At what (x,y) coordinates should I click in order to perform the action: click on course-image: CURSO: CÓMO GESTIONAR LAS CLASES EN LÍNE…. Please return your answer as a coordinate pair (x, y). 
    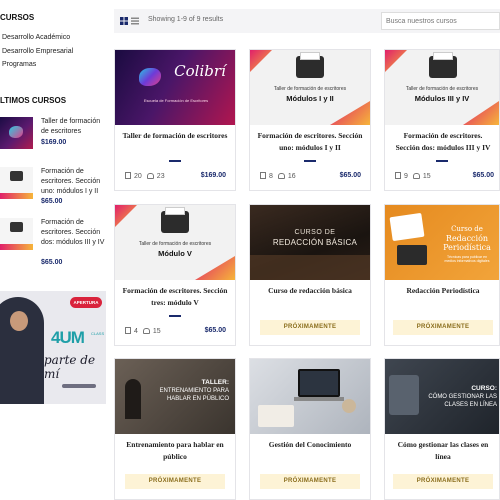
    Looking at the image, I should click on (442, 396).